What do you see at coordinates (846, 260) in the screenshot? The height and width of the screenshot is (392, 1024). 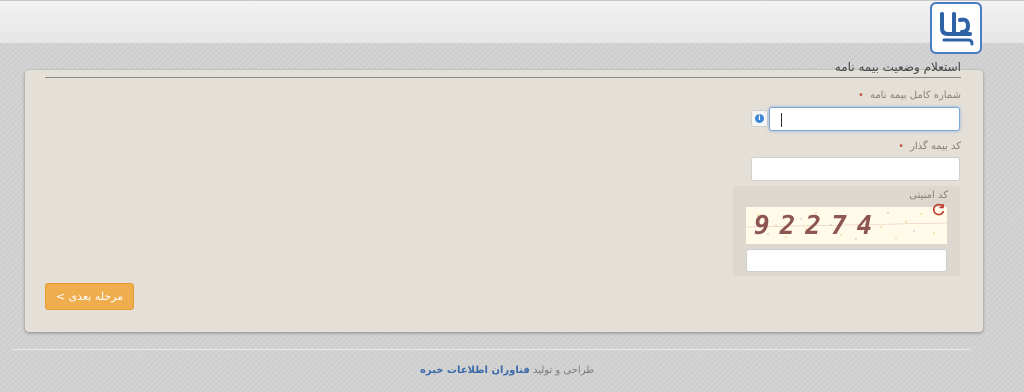 I see `security-code-input` at bounding box center [846, 260].